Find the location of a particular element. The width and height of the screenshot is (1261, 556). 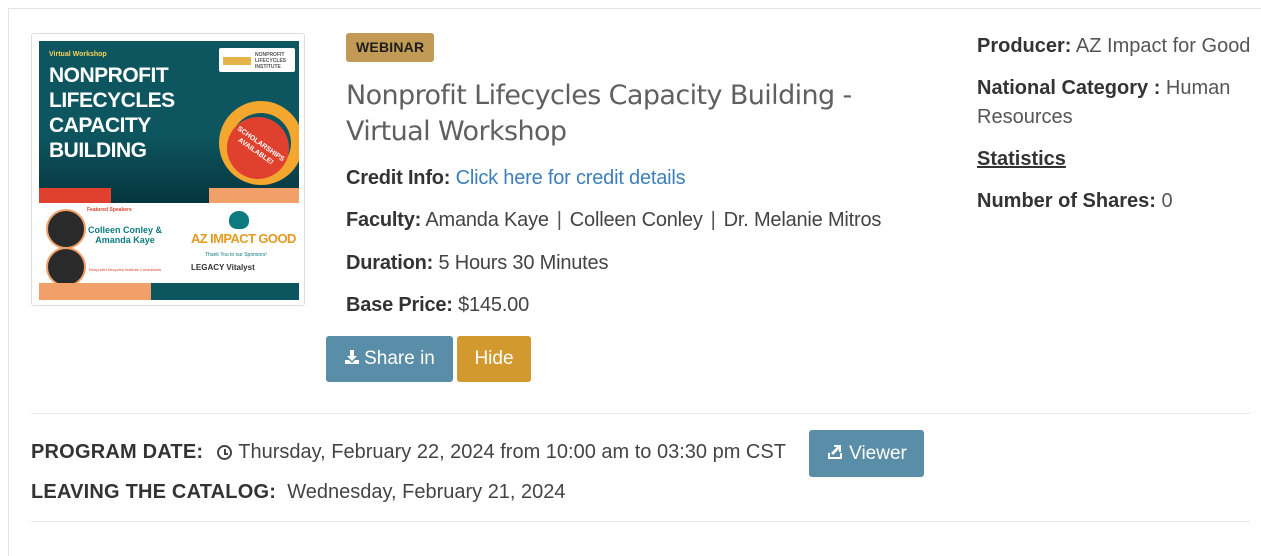

export-icon is located at coordinates (835, 452).